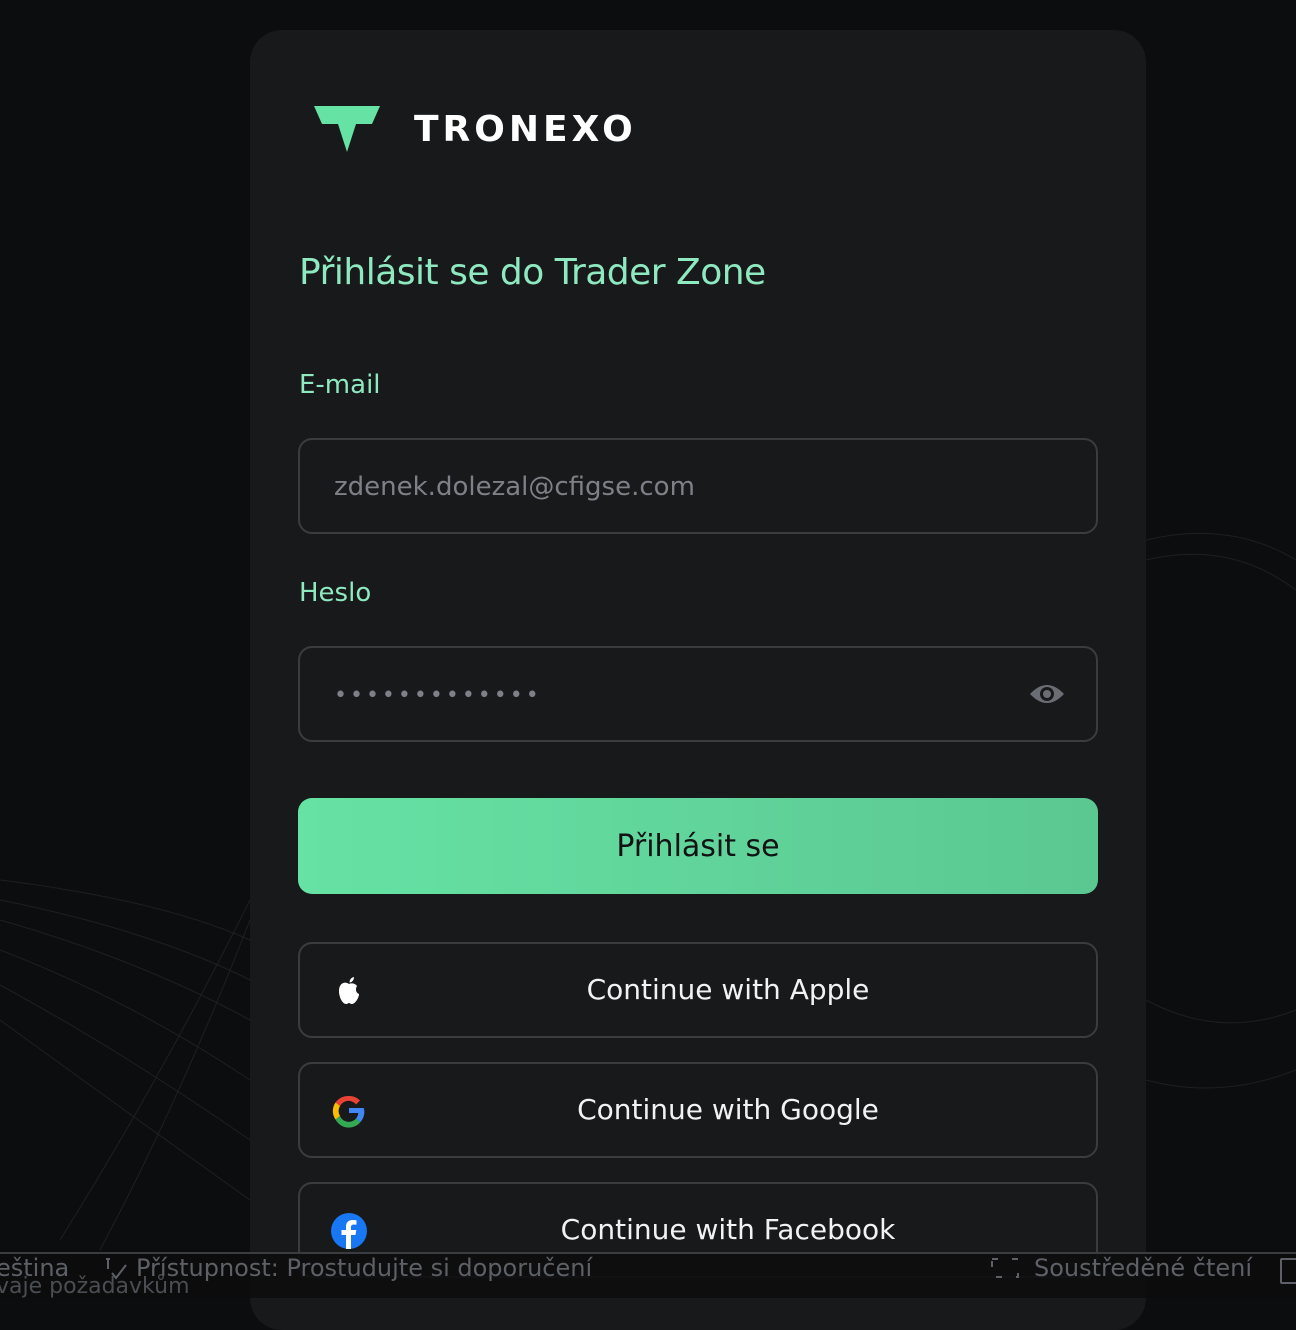 This screenshot has width=1296, height=1330. I want to click on password-field, so click(664, 695).